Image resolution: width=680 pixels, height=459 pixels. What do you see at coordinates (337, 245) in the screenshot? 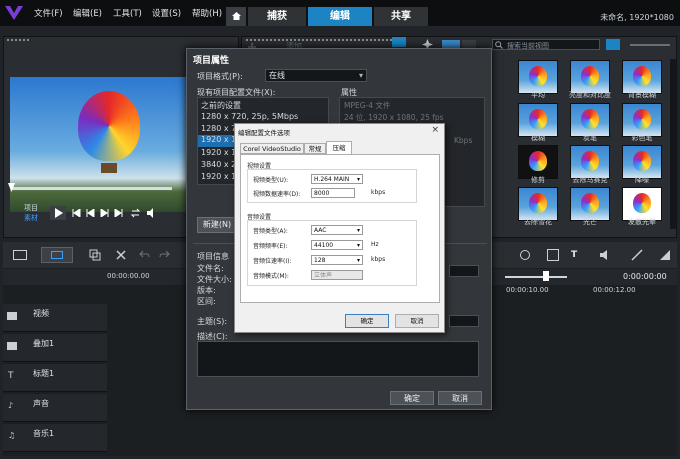
I see `audio-freq-select: 44100 ▾` at bounding box center [337, 245].